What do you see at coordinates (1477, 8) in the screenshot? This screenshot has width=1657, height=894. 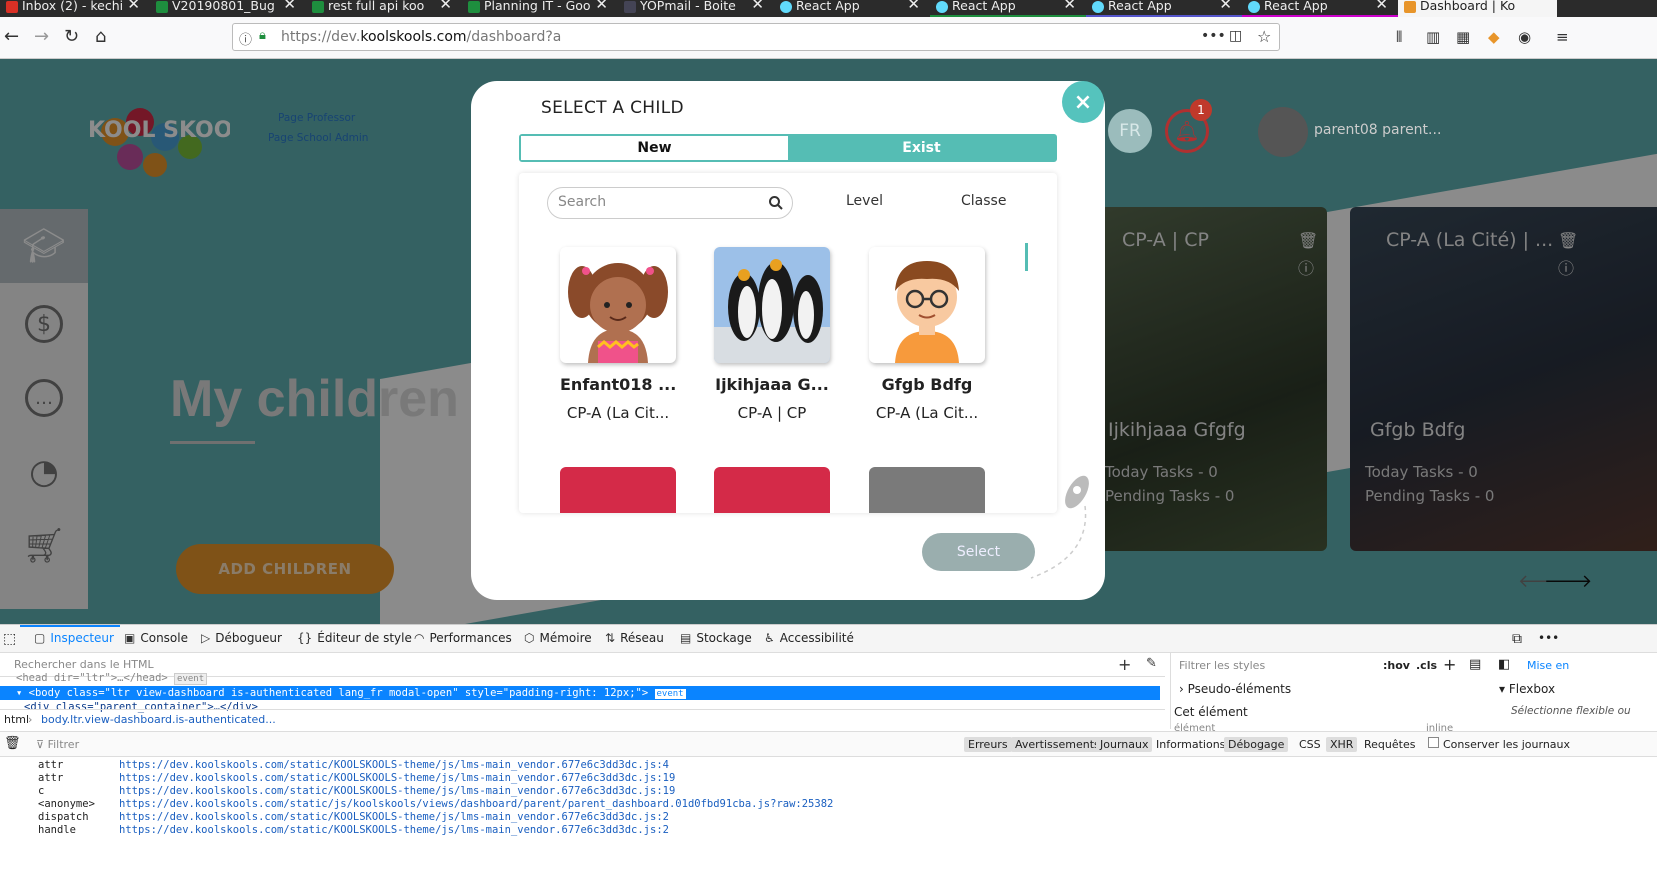 I see `browser-tab-active: Dashboard | Ko` at bounding box center [1477, 8].